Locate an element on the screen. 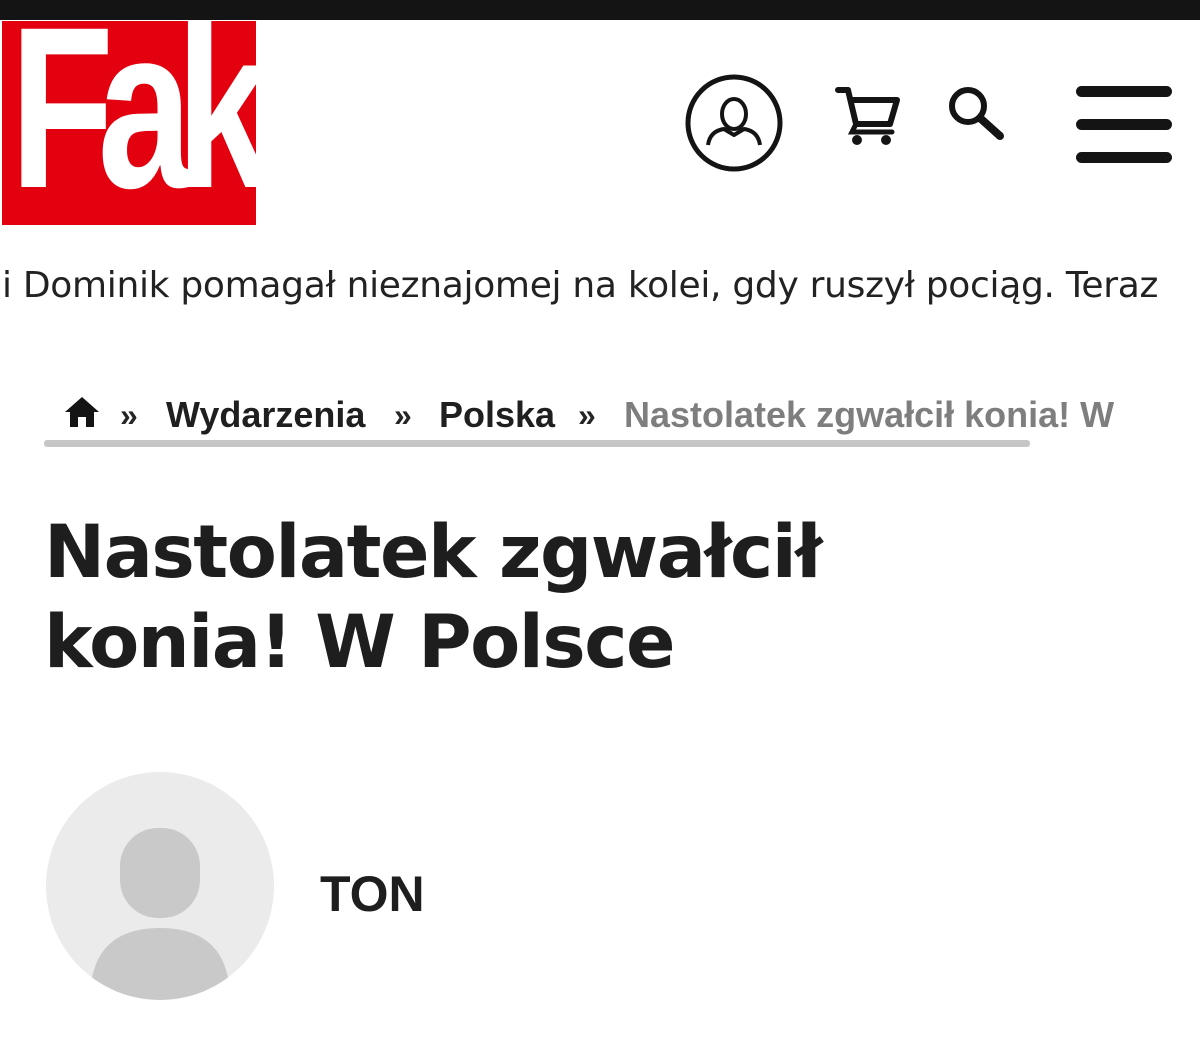 This screenshot has width=1200, height=1043. account-button is located at coordinates (734, 123).